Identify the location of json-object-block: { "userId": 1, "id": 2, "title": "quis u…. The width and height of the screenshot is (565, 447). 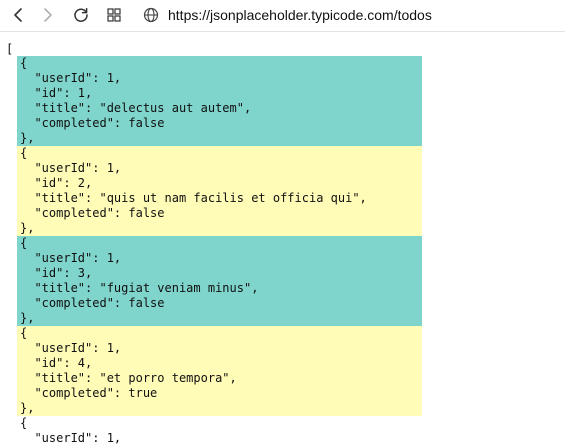
(219, 191).